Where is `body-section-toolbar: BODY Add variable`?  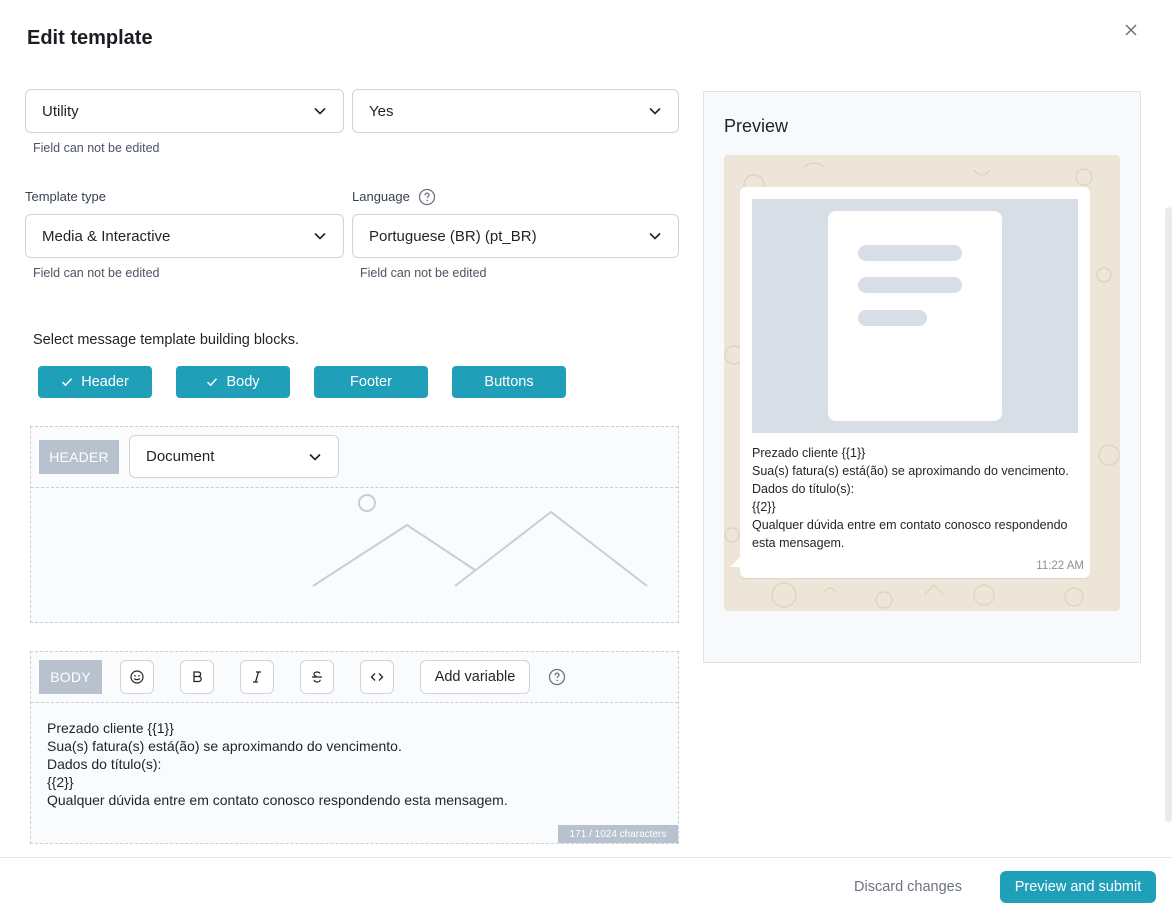 body-section-toolbar: BODY Add variable is located at coordinates (354, 677).